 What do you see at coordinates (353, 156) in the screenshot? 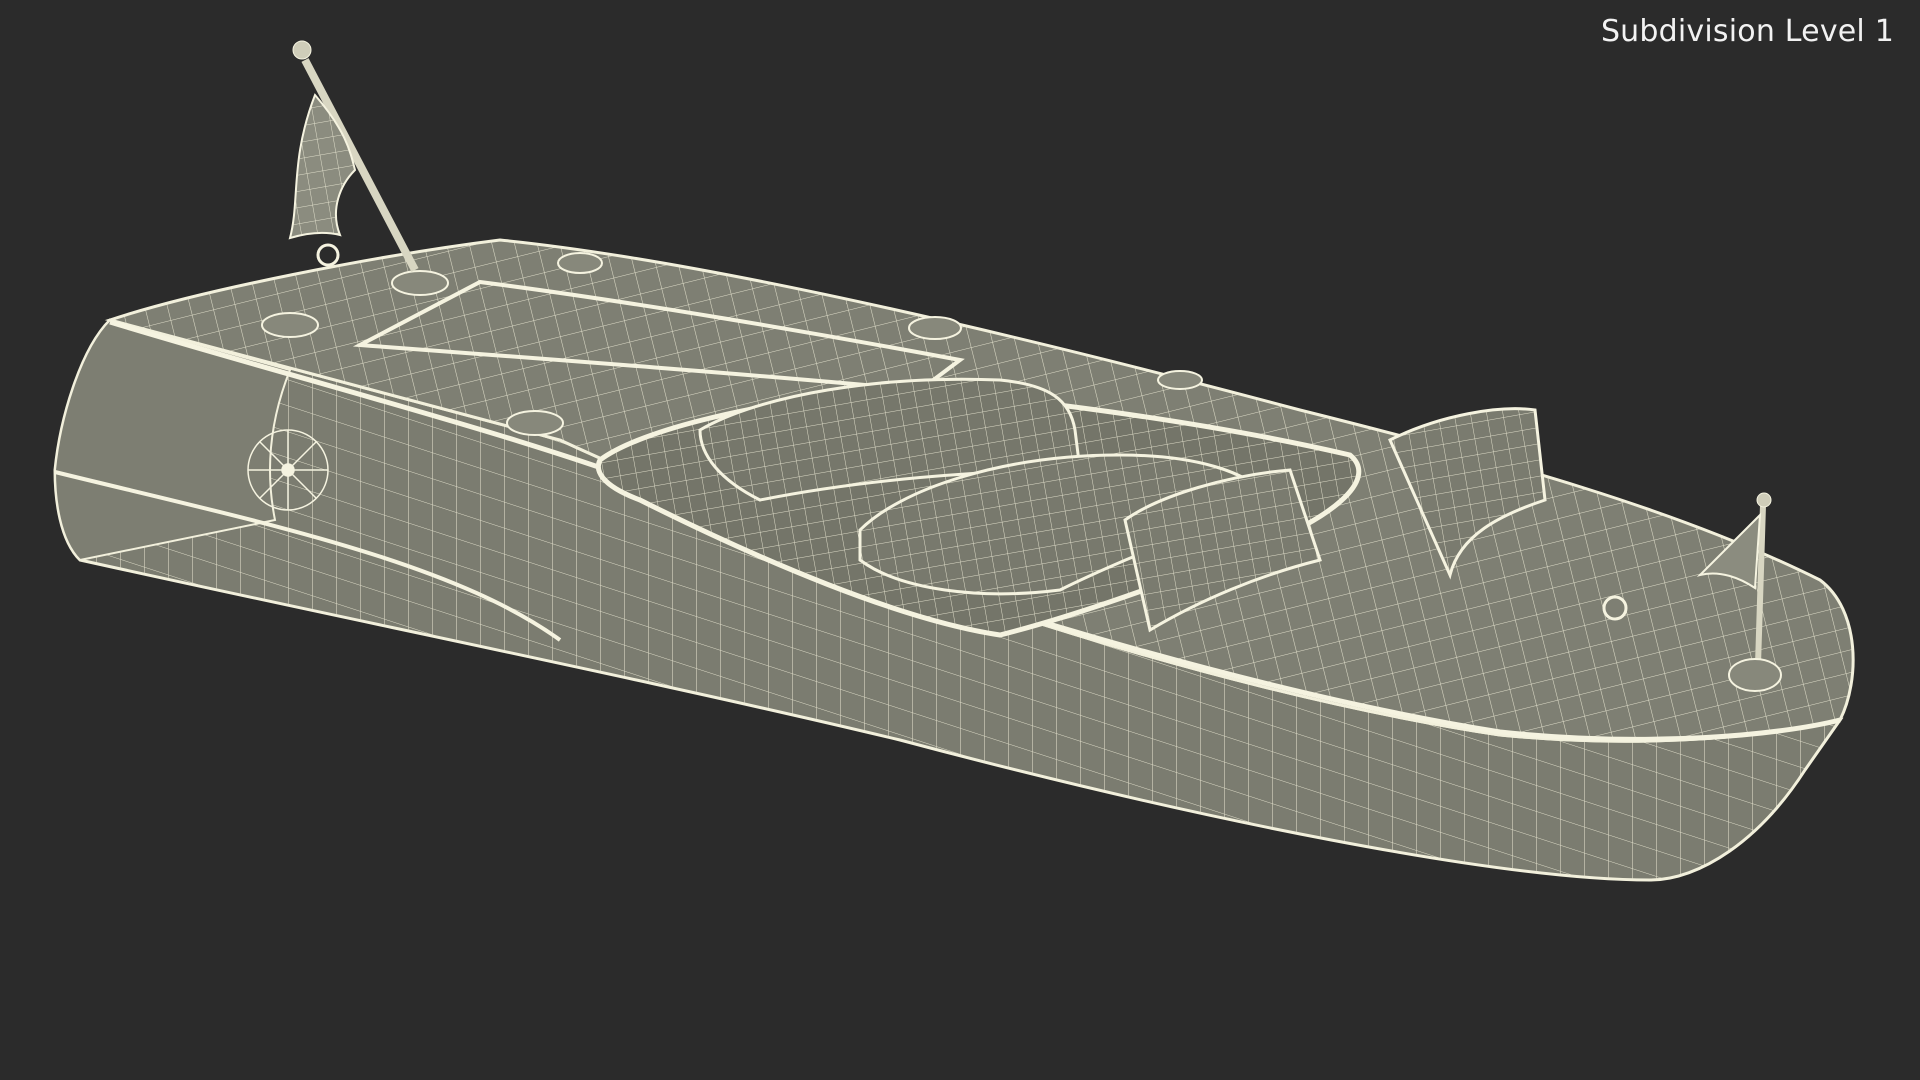
I see `stern-flag` at bounding box center [353, 156].